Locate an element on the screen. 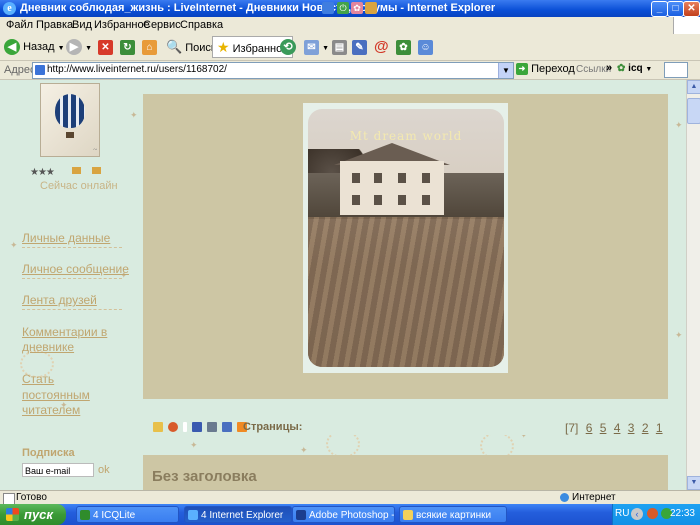 The image size is (700, 525). image-caption: Mt dream world is located at coordinates (406, 136).